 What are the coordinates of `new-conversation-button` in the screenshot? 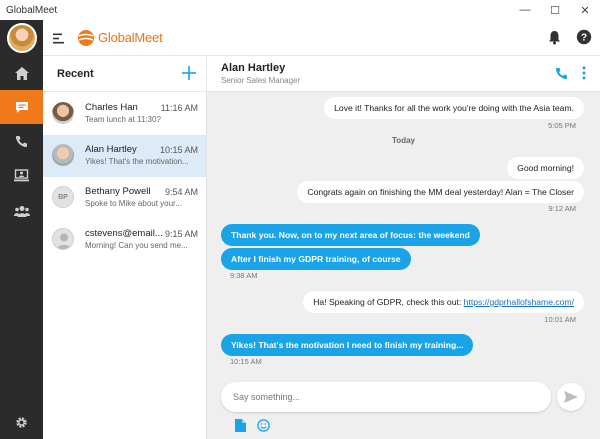 It's located at (189, 73).